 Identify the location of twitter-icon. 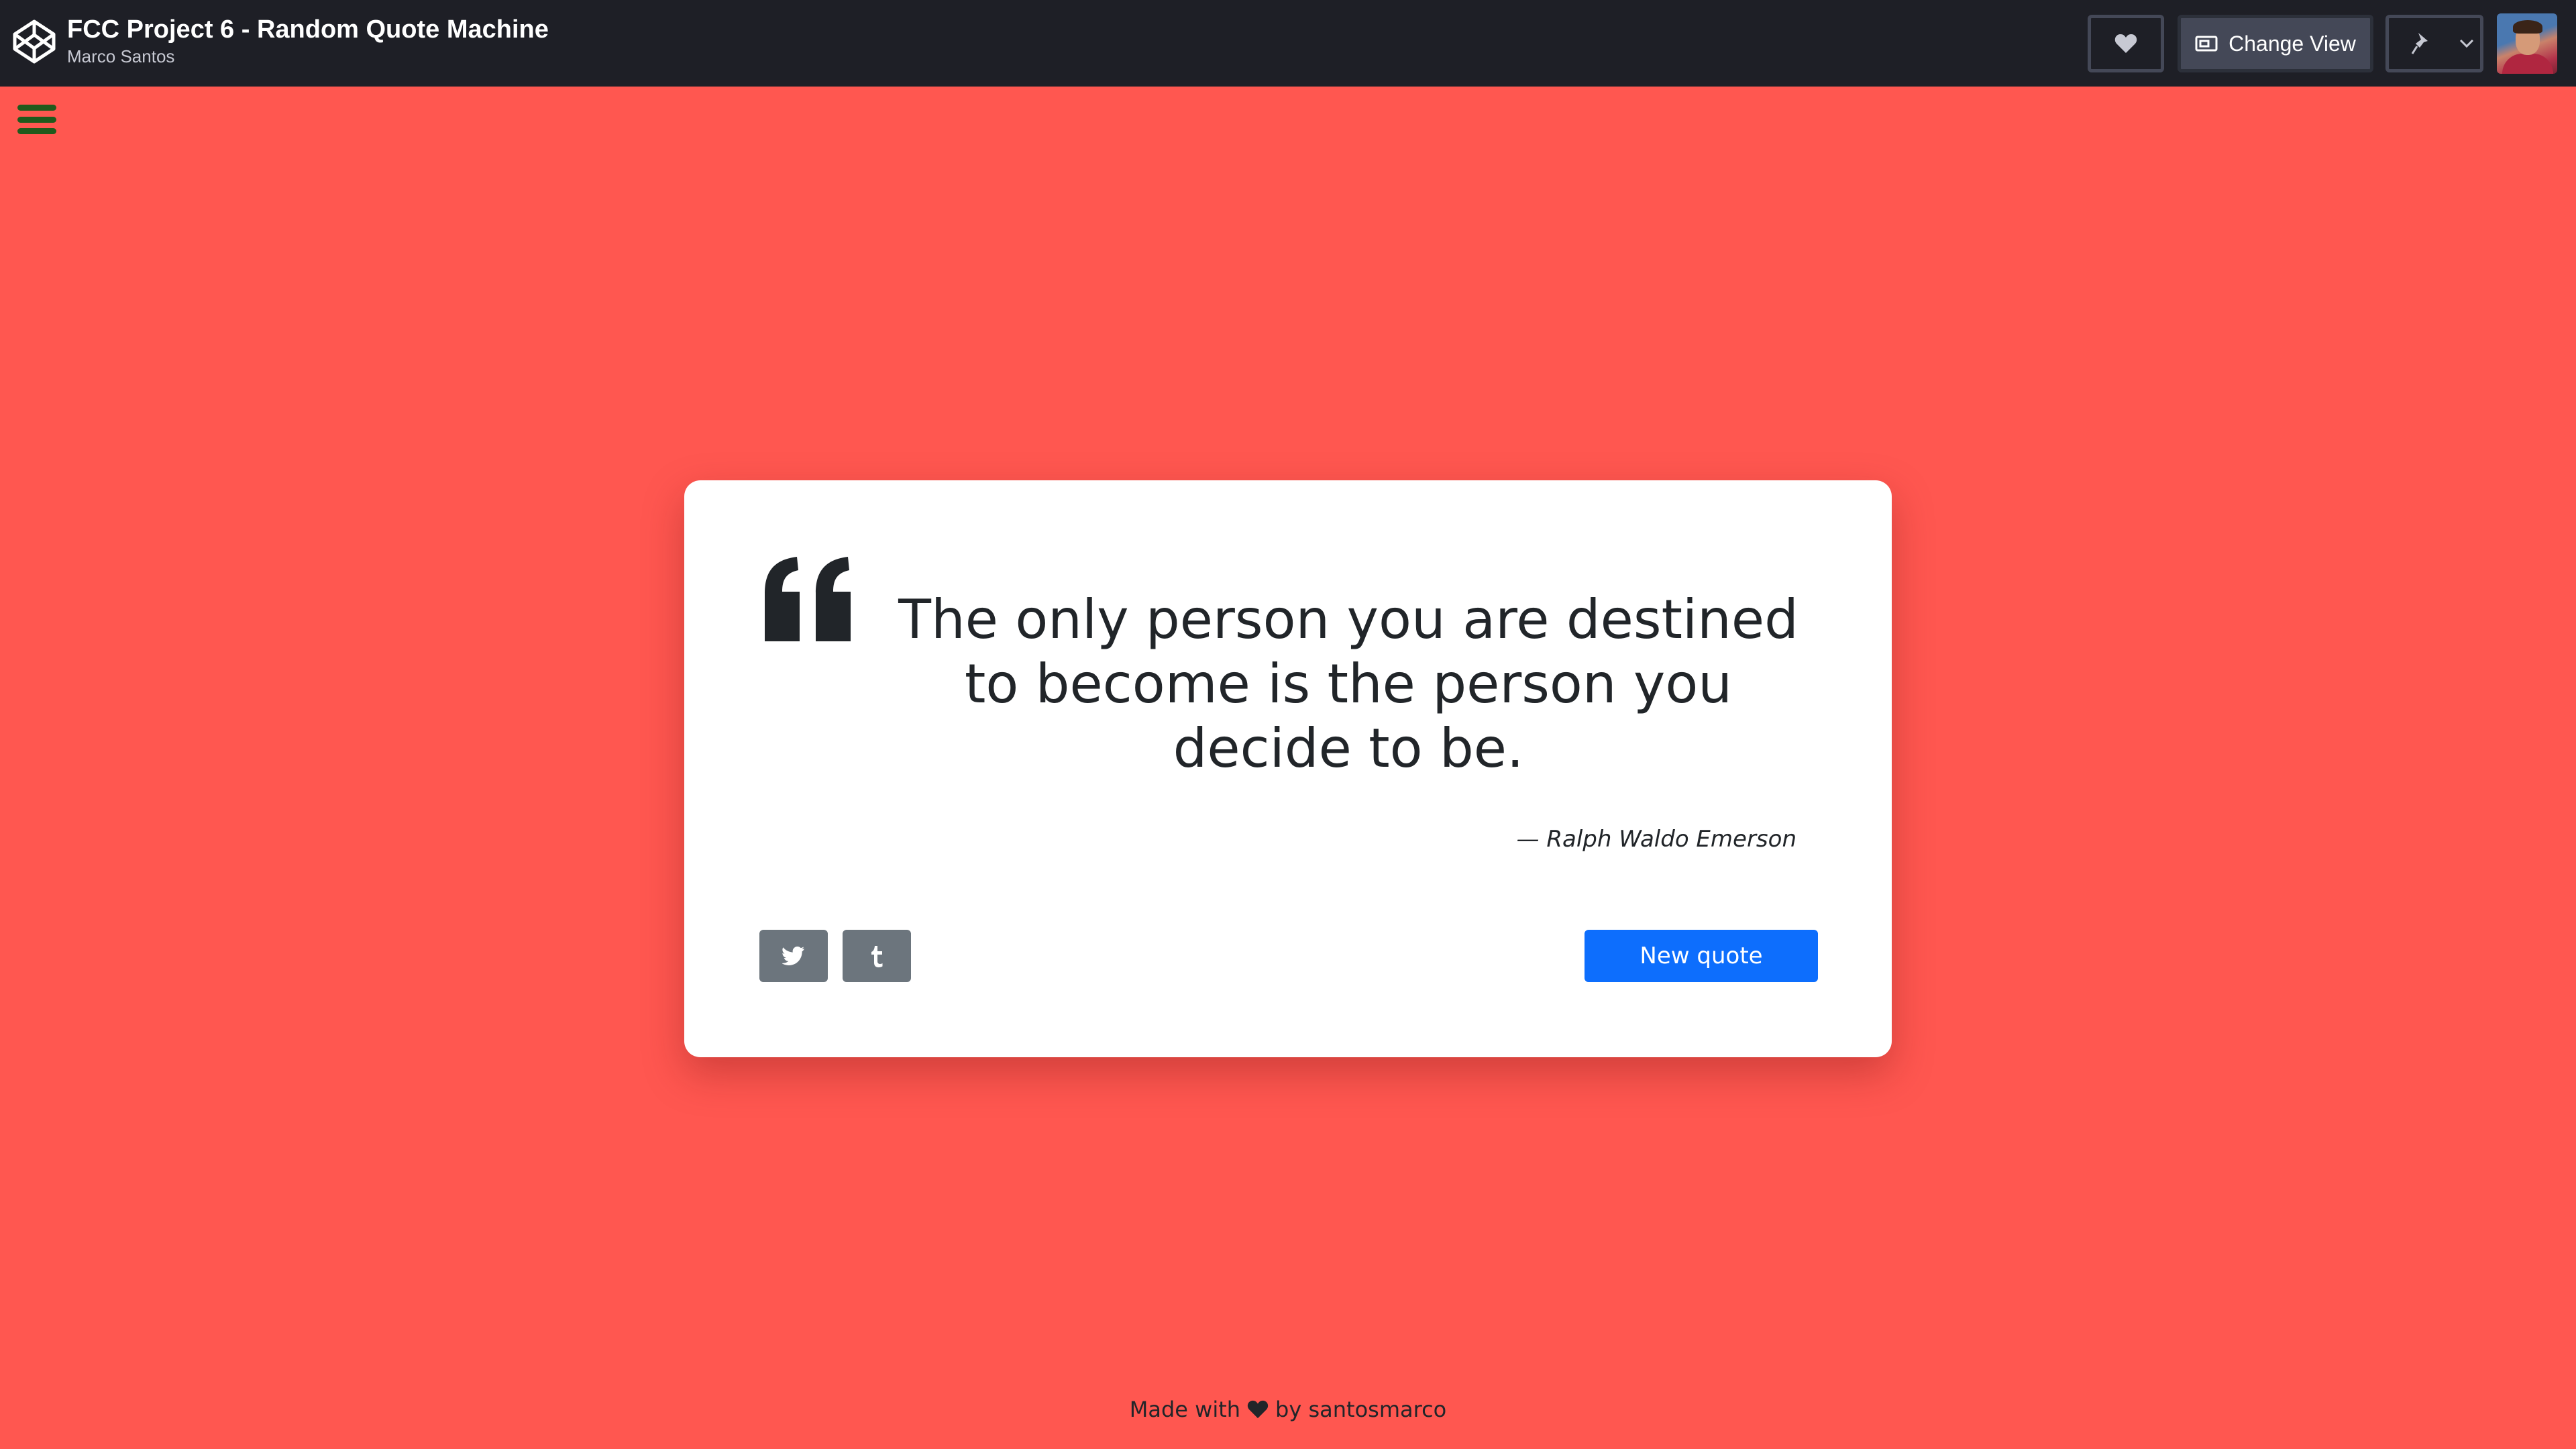
(793, 956).